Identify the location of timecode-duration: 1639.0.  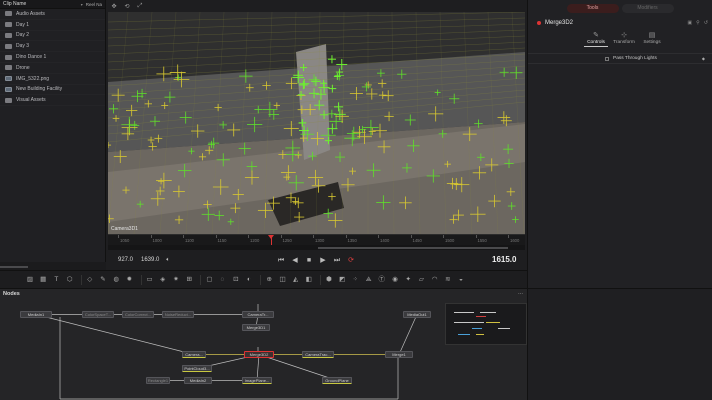
(150, 260).